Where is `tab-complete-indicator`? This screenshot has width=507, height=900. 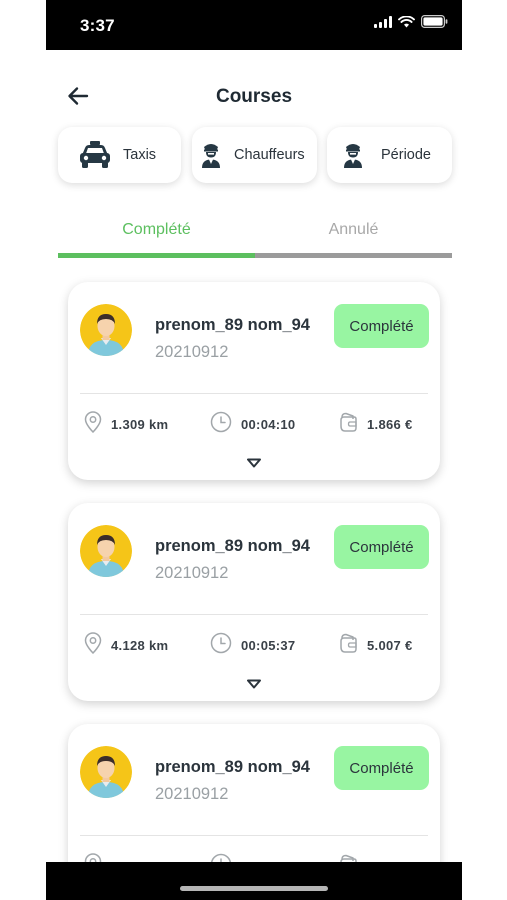
tab-complete-indicator is located at coordinates (156, 255).